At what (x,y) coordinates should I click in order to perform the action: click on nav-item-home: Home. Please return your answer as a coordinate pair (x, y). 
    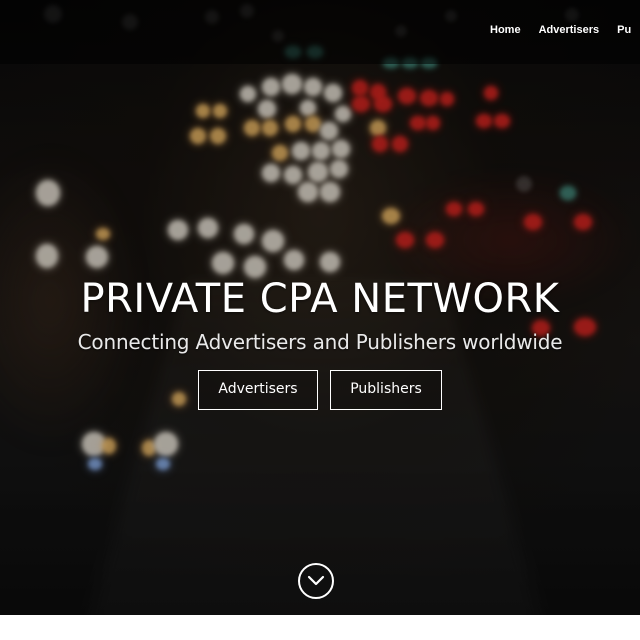
    Looking at the image, I should click on (505, 30).